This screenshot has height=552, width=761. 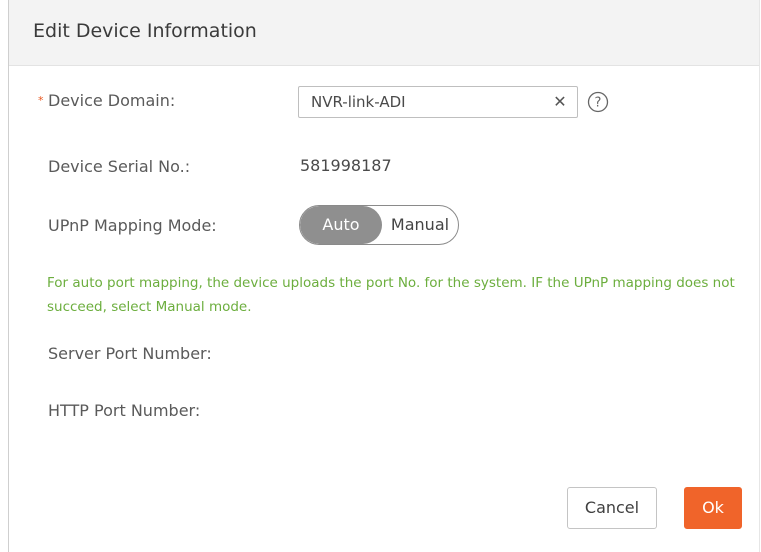 What do you see at coordinates (341, 225) in the screenshot?
I see `upnp-auto-option: Auto` at bounding box center [341, 225].